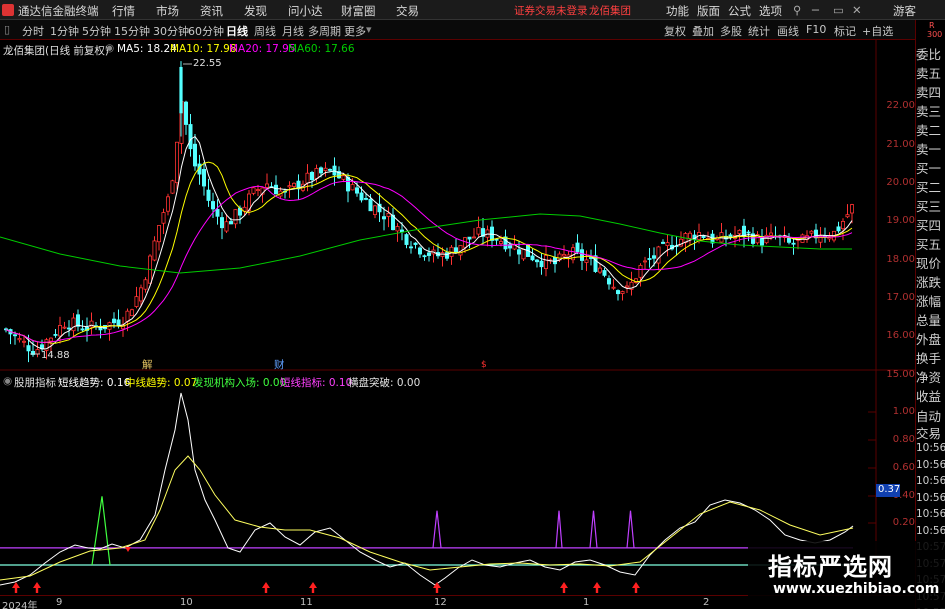 This screenshot has width=945, height=609. What do you see at coordinates (610, 11) in the screenshot?
I see `menubar-stock-name: 龙佰集团` at bounding box center [610, 11].